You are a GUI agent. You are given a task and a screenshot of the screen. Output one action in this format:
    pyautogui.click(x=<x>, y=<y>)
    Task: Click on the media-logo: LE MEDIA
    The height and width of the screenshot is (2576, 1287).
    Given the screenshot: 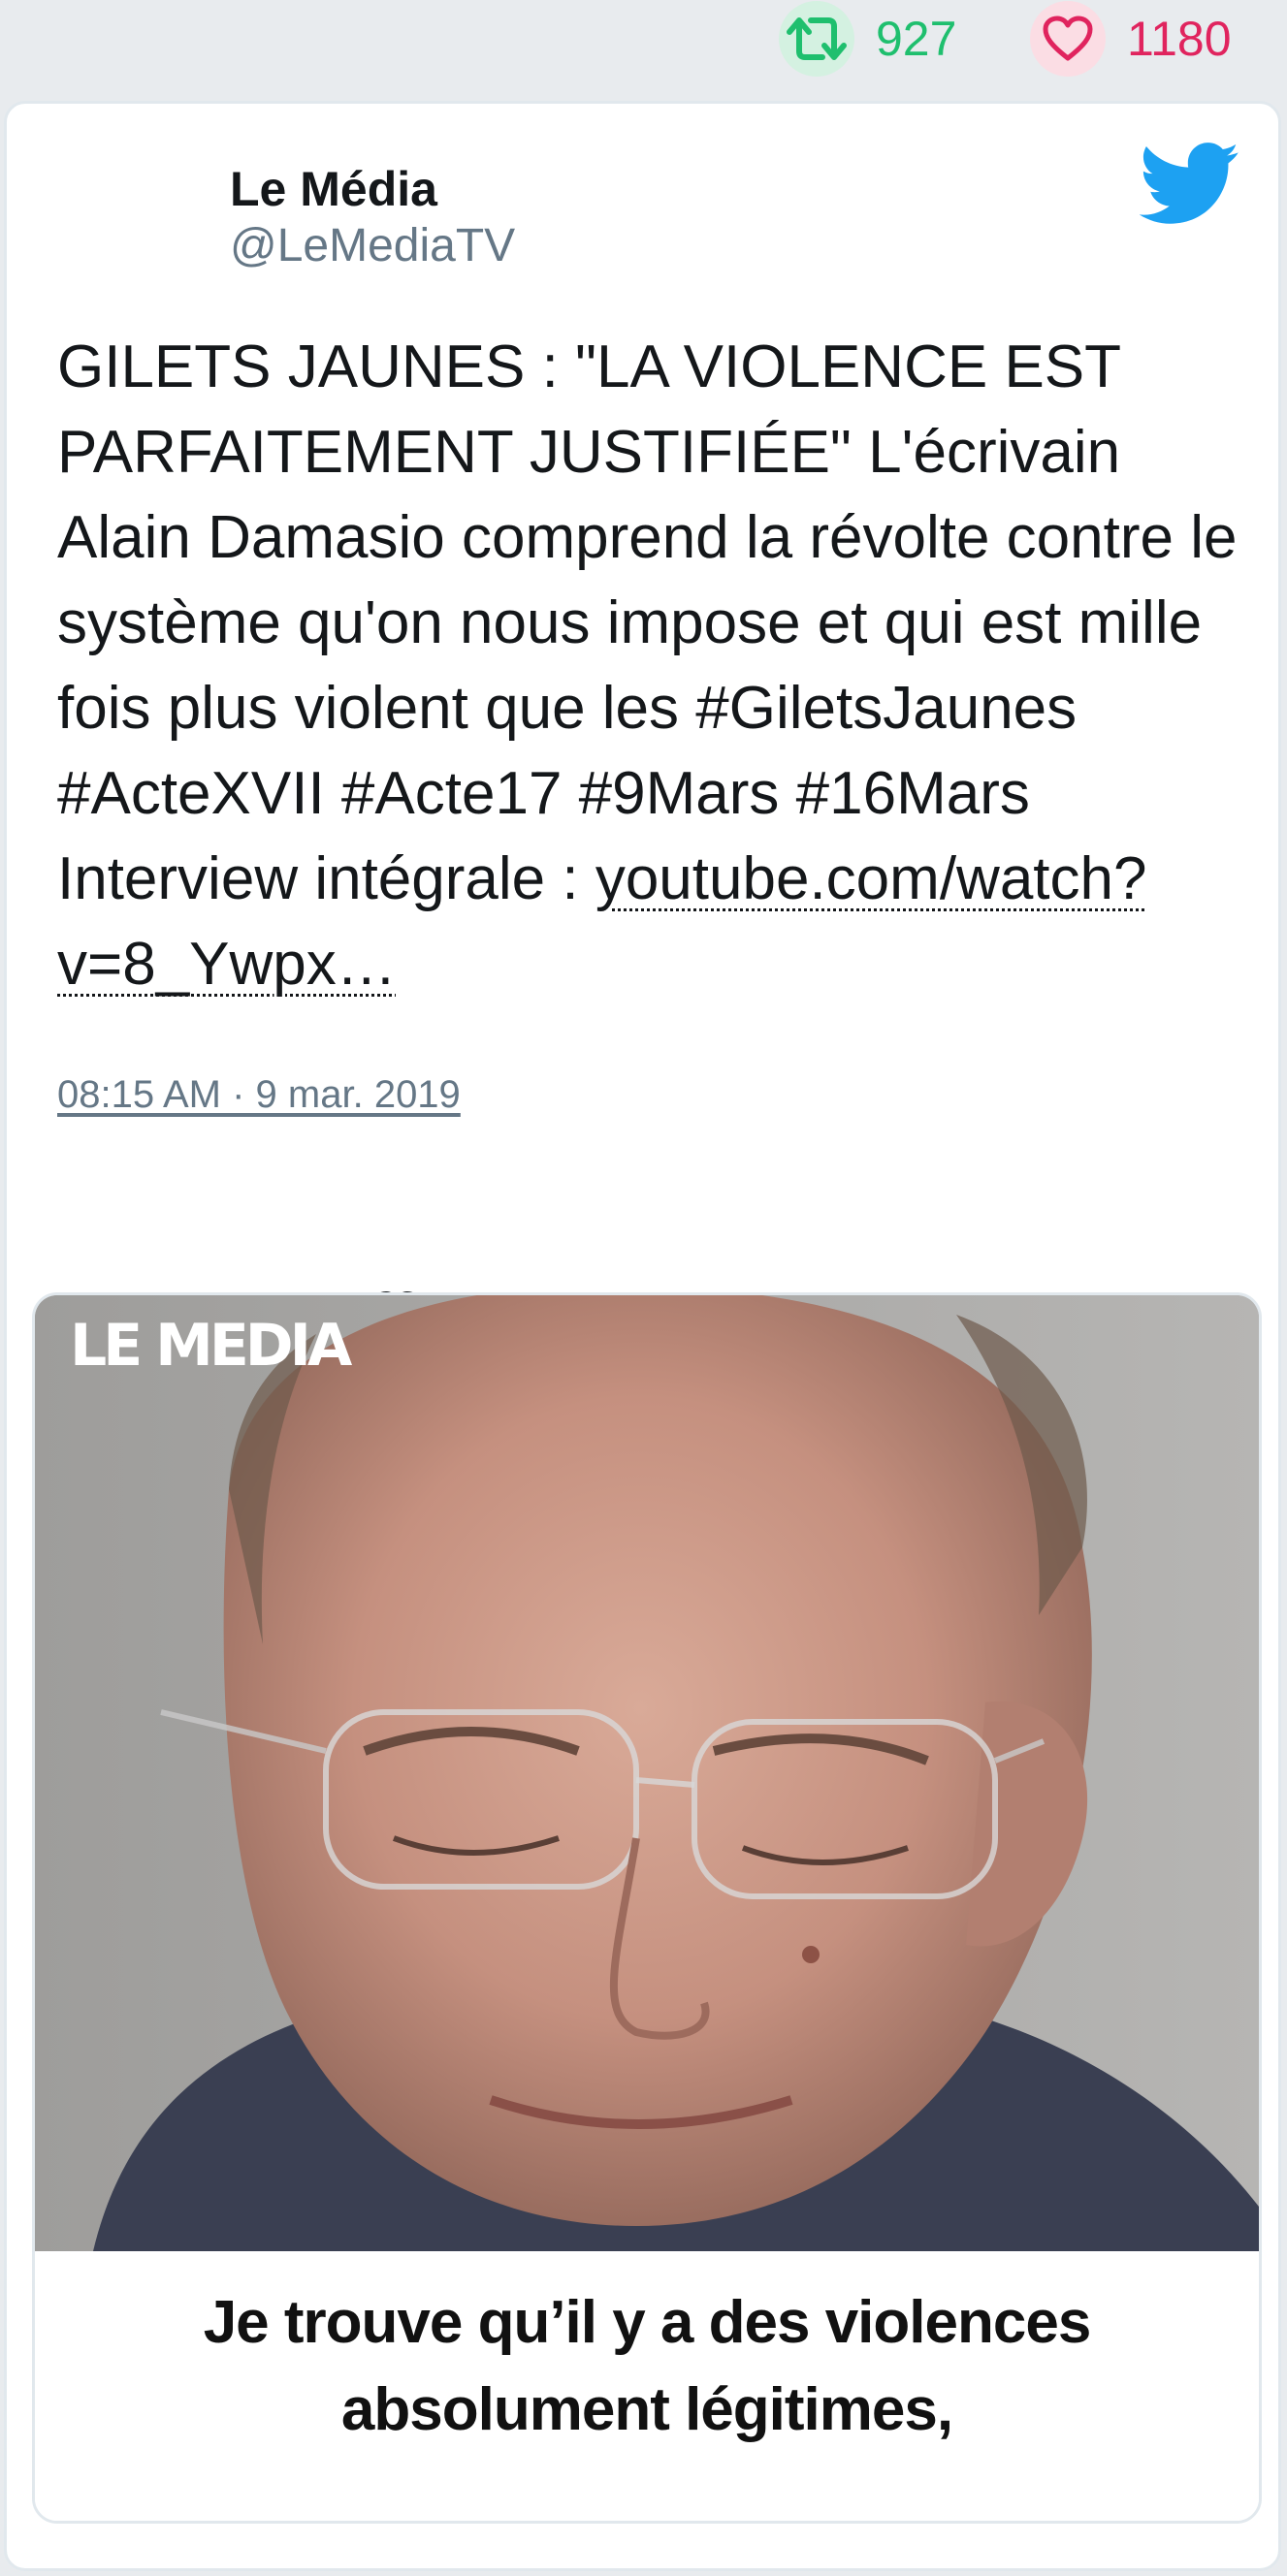 What is the action you would take?
    pyautogui.click(x=211, y=1346)
    